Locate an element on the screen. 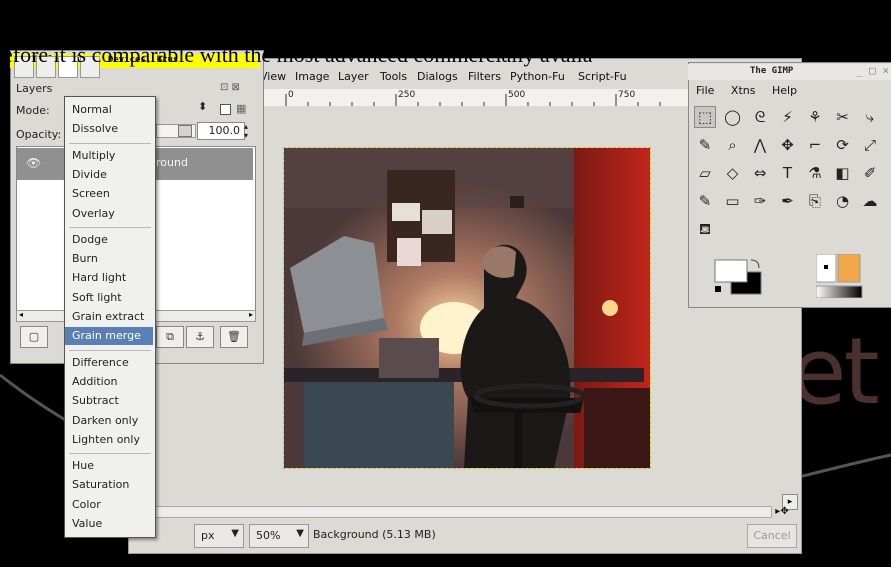  menu-item-label: Subtract is located at coordinates (95, 401).